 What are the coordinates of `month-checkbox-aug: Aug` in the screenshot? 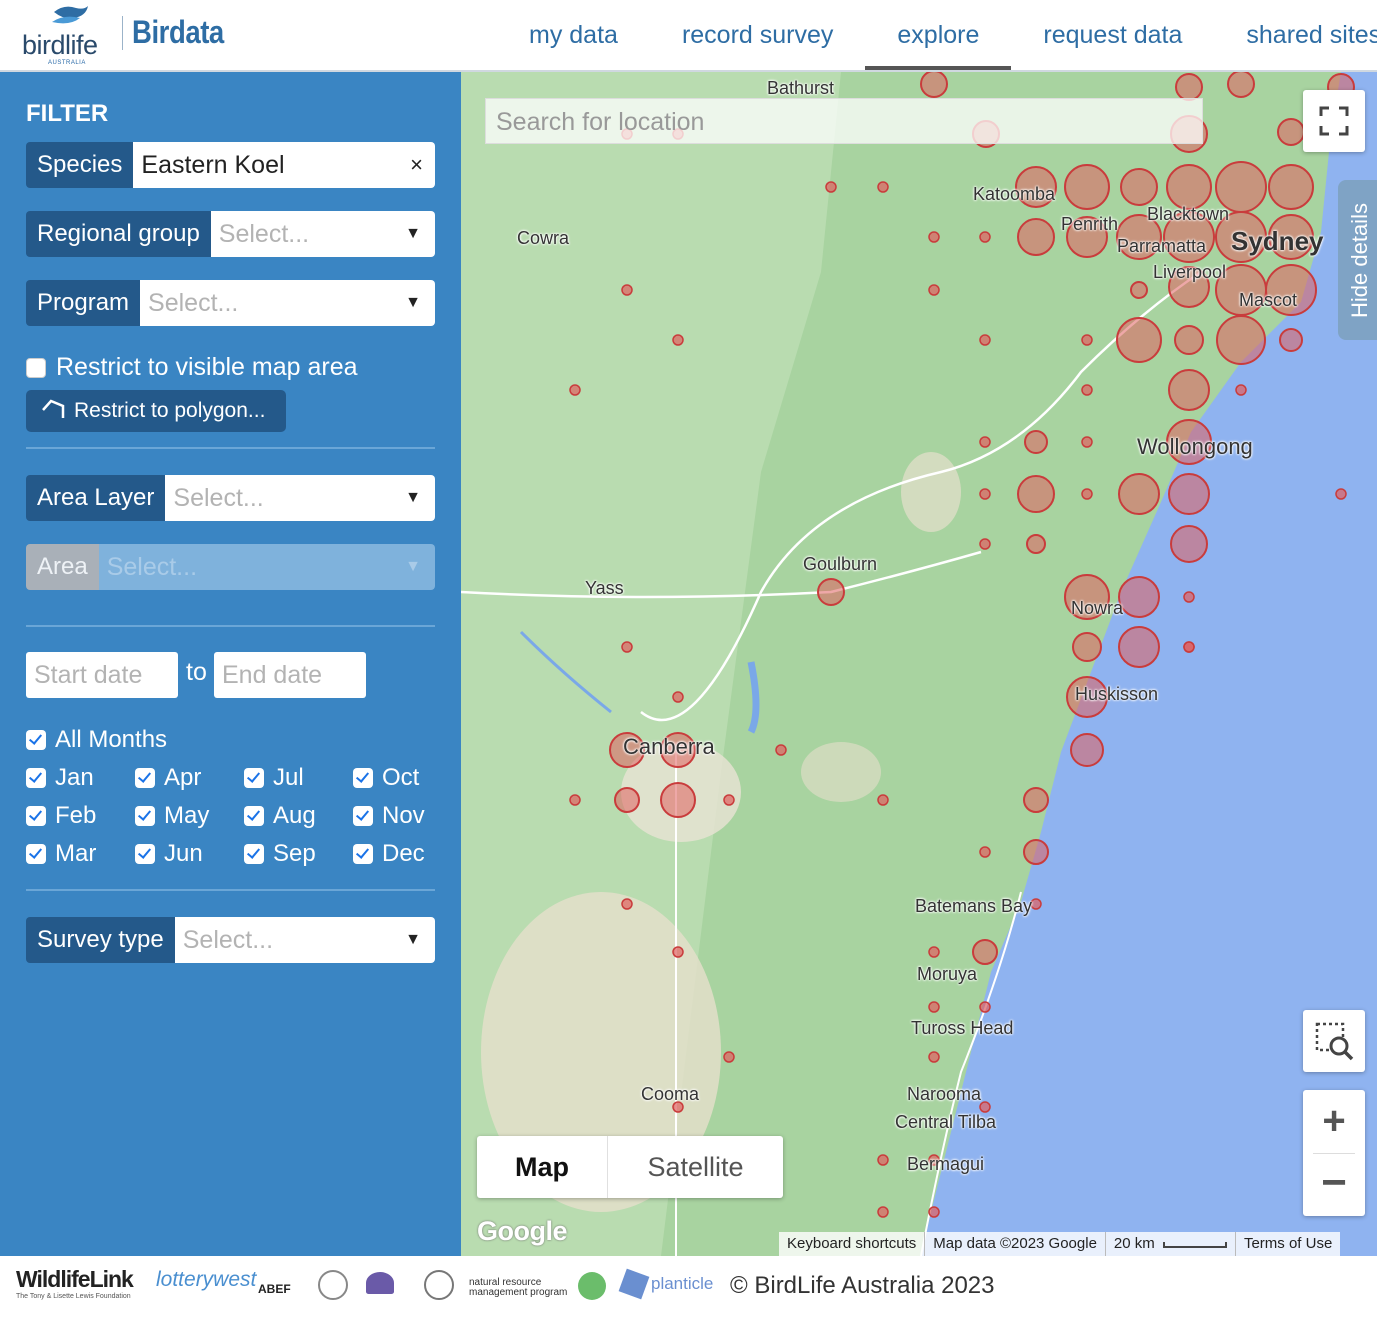 It's located at (280, 816).